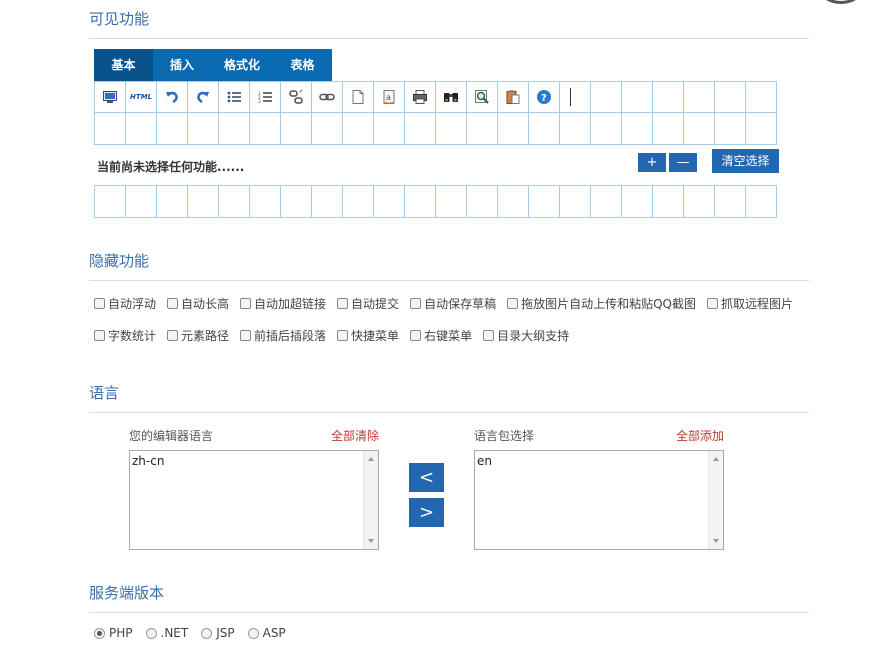 This screenshot has height=662, width=896. I want to click on grid-cell: HTML, so click(141, 97).